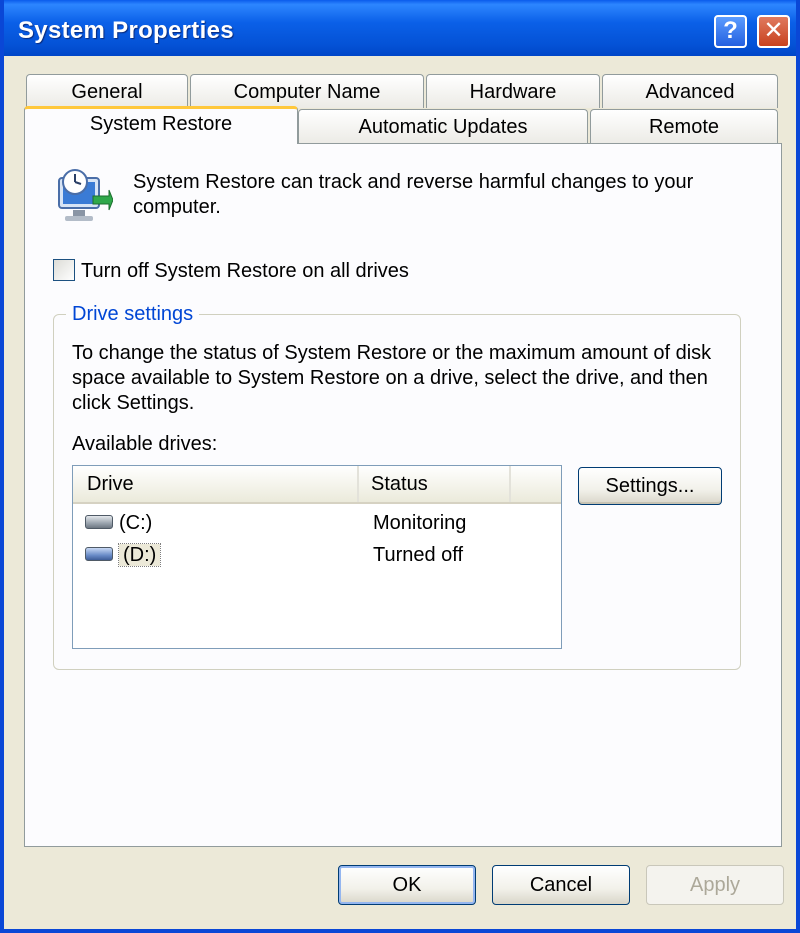 The width and height of the screenshot is (800, 933). I want to click on tab-general: General, so click(107, 91).